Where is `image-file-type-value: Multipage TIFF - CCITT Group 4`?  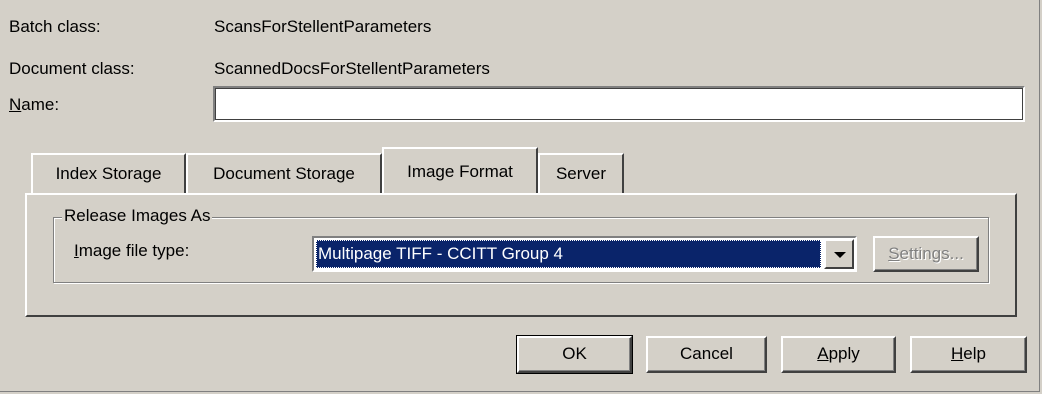 image-file-type-value: Multipage TIFF - CCITT Group 4 is located at coordinates (568, 254).